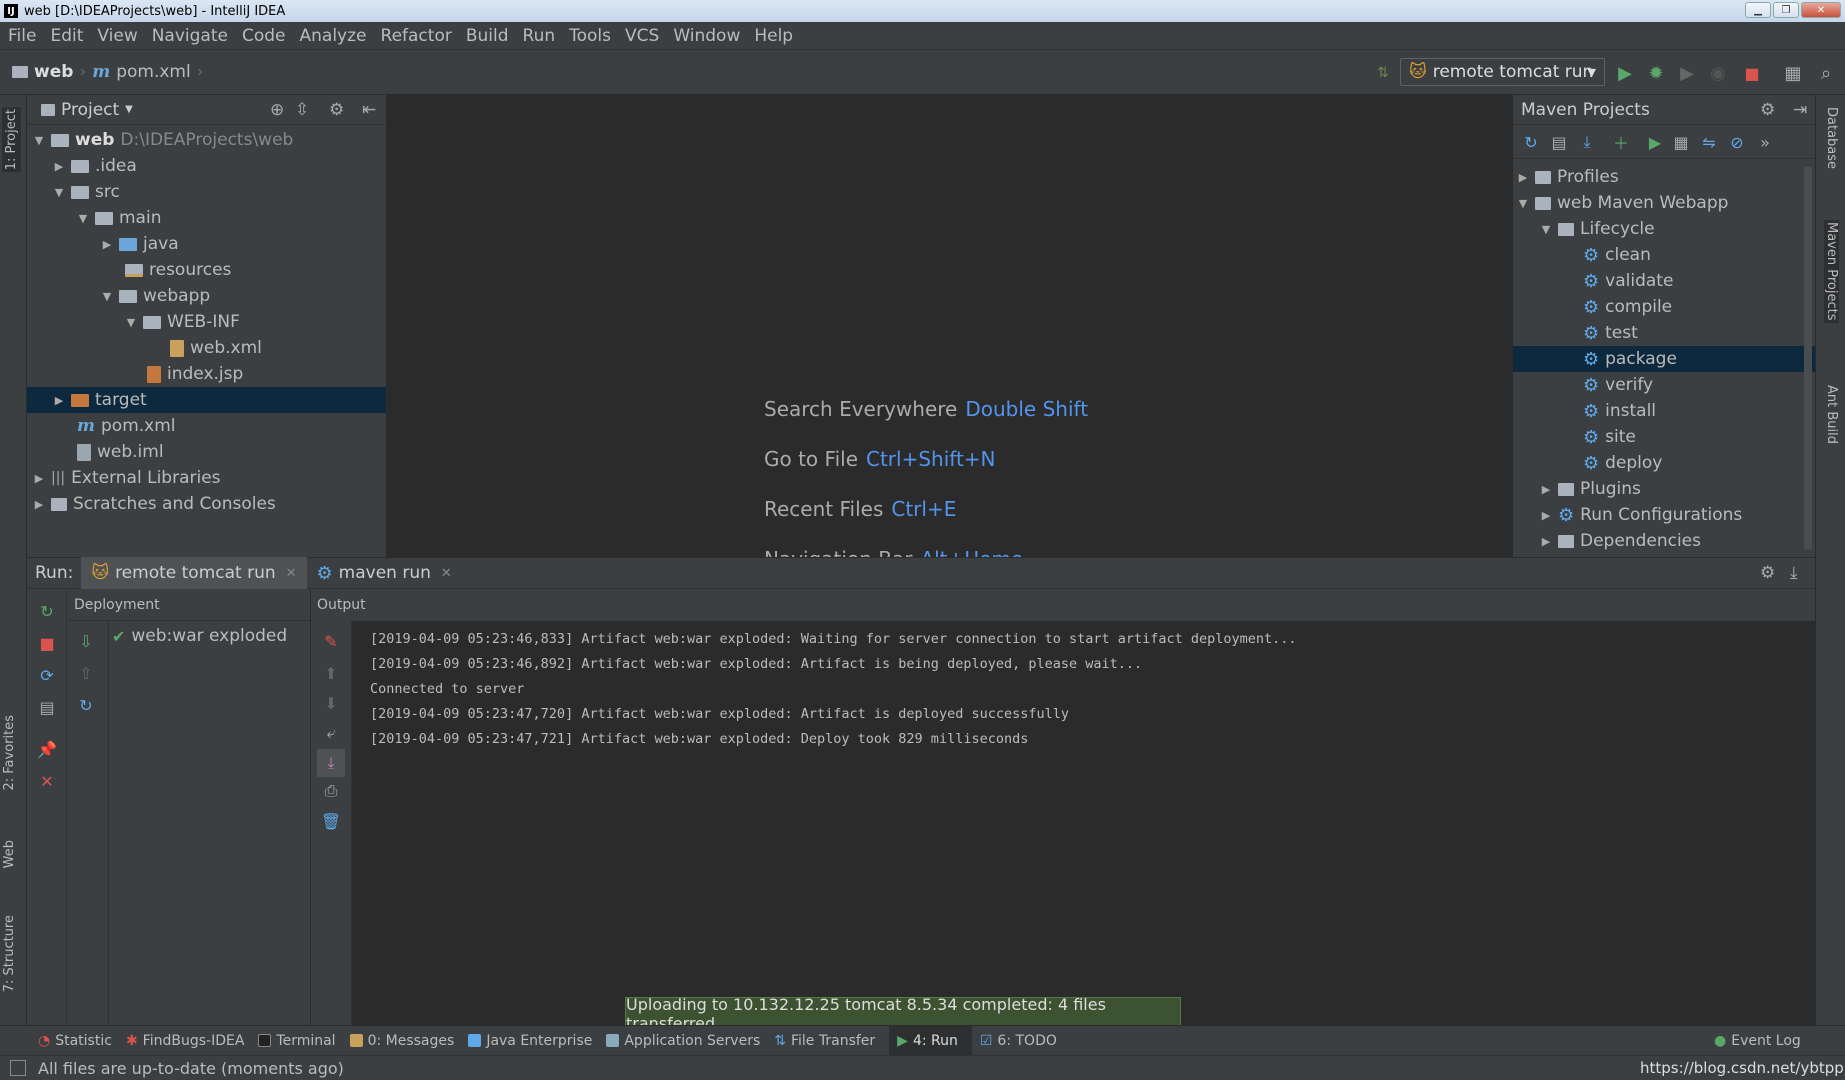 The height and width of the screenshot is (1080, 1845). Describe the element at coordinates (216, 348) in the screenshot. I see `tree-item-web-xml: web.xml` at that location.